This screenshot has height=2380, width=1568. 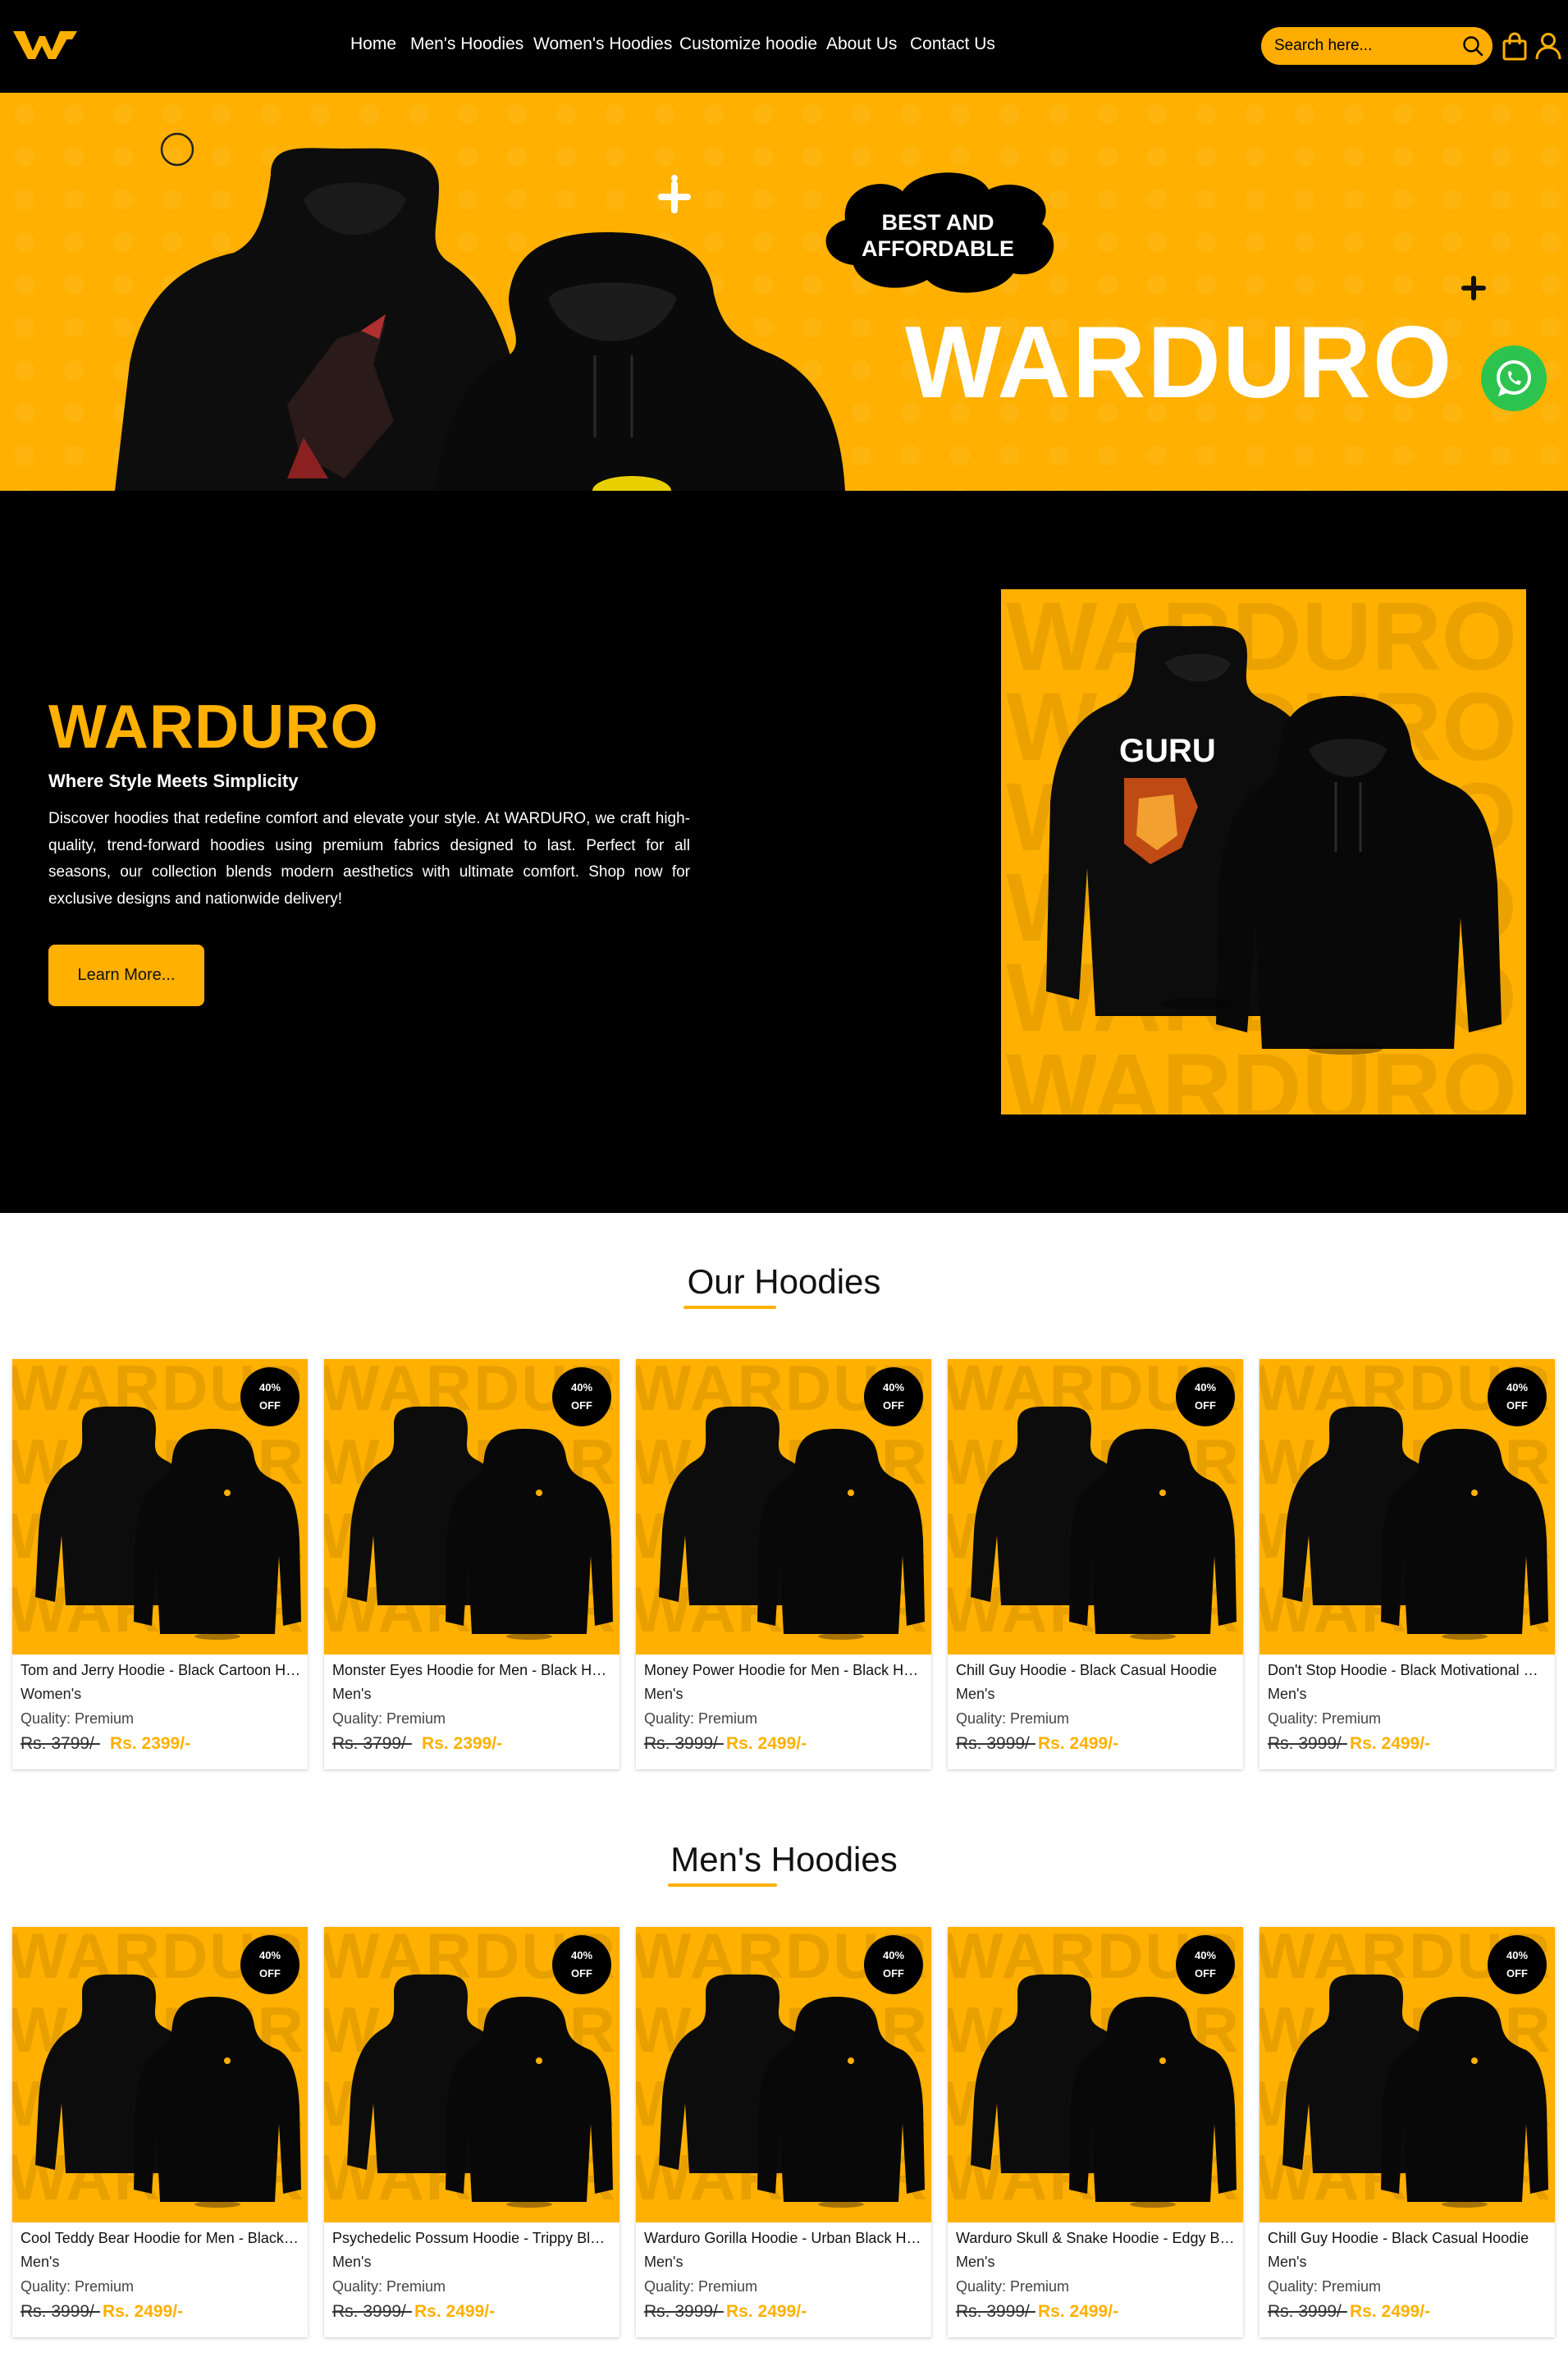 I want to click on product-new-price: Rs. 2399/-, so click(x=462, y=1743).